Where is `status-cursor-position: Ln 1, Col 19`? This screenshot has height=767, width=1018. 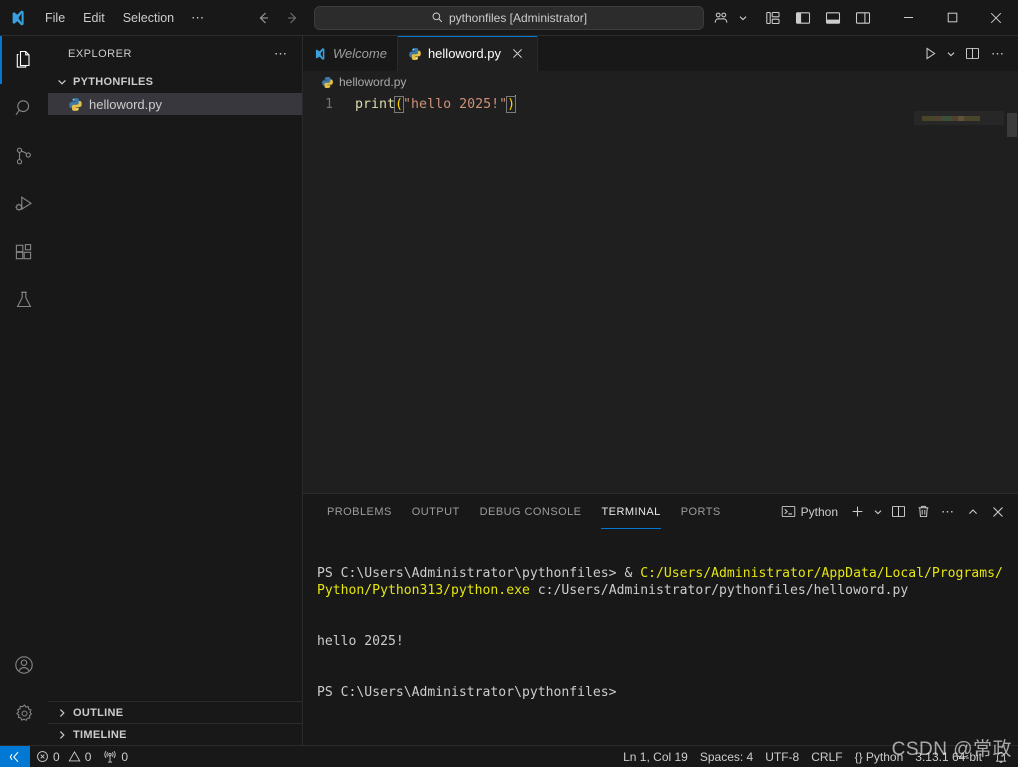 status-cursor-position: Ln 1, Col 19 is located at coordinates (655, 756).